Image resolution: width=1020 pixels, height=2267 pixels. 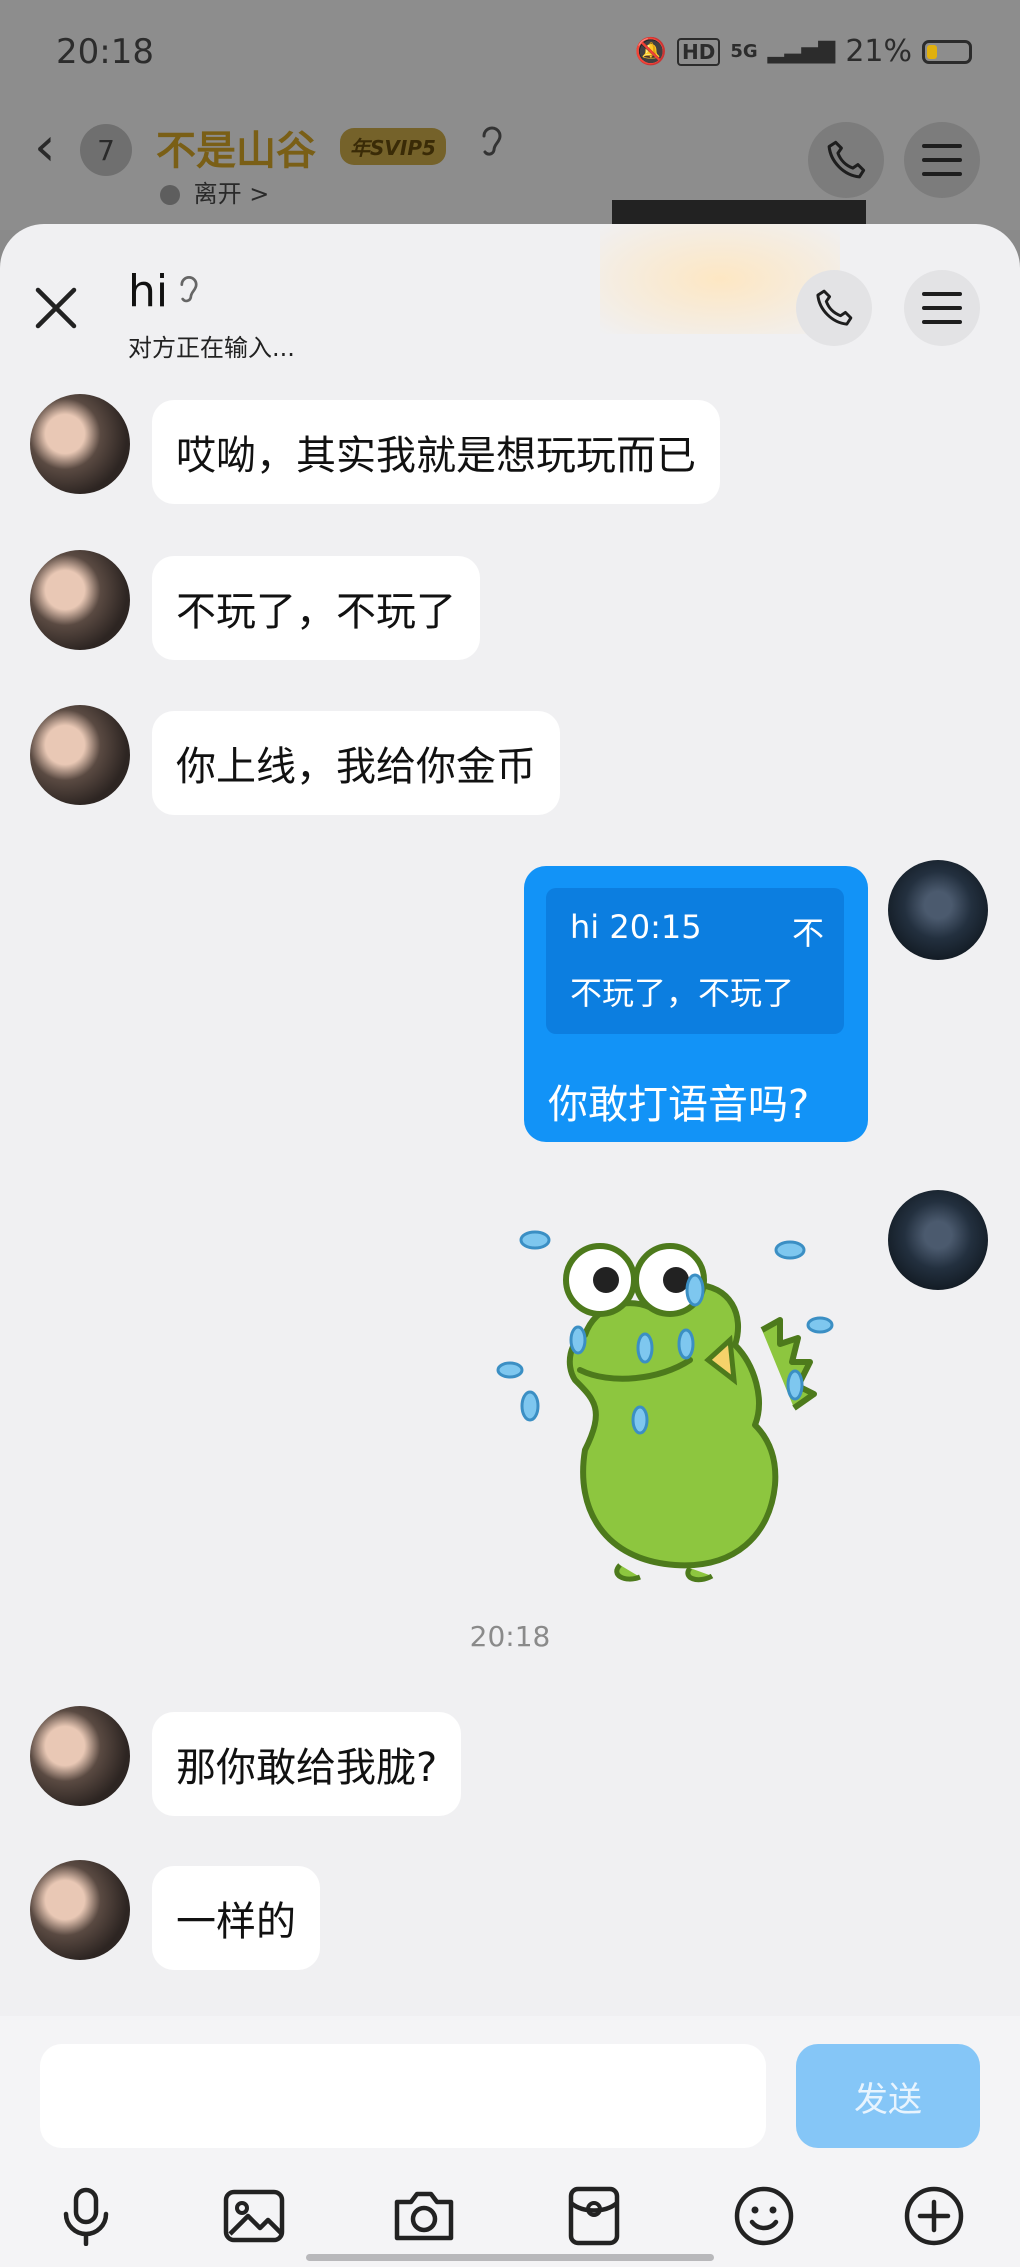 I want to click on mute-bell-icon: 🔕, so click(x=650, y=51).